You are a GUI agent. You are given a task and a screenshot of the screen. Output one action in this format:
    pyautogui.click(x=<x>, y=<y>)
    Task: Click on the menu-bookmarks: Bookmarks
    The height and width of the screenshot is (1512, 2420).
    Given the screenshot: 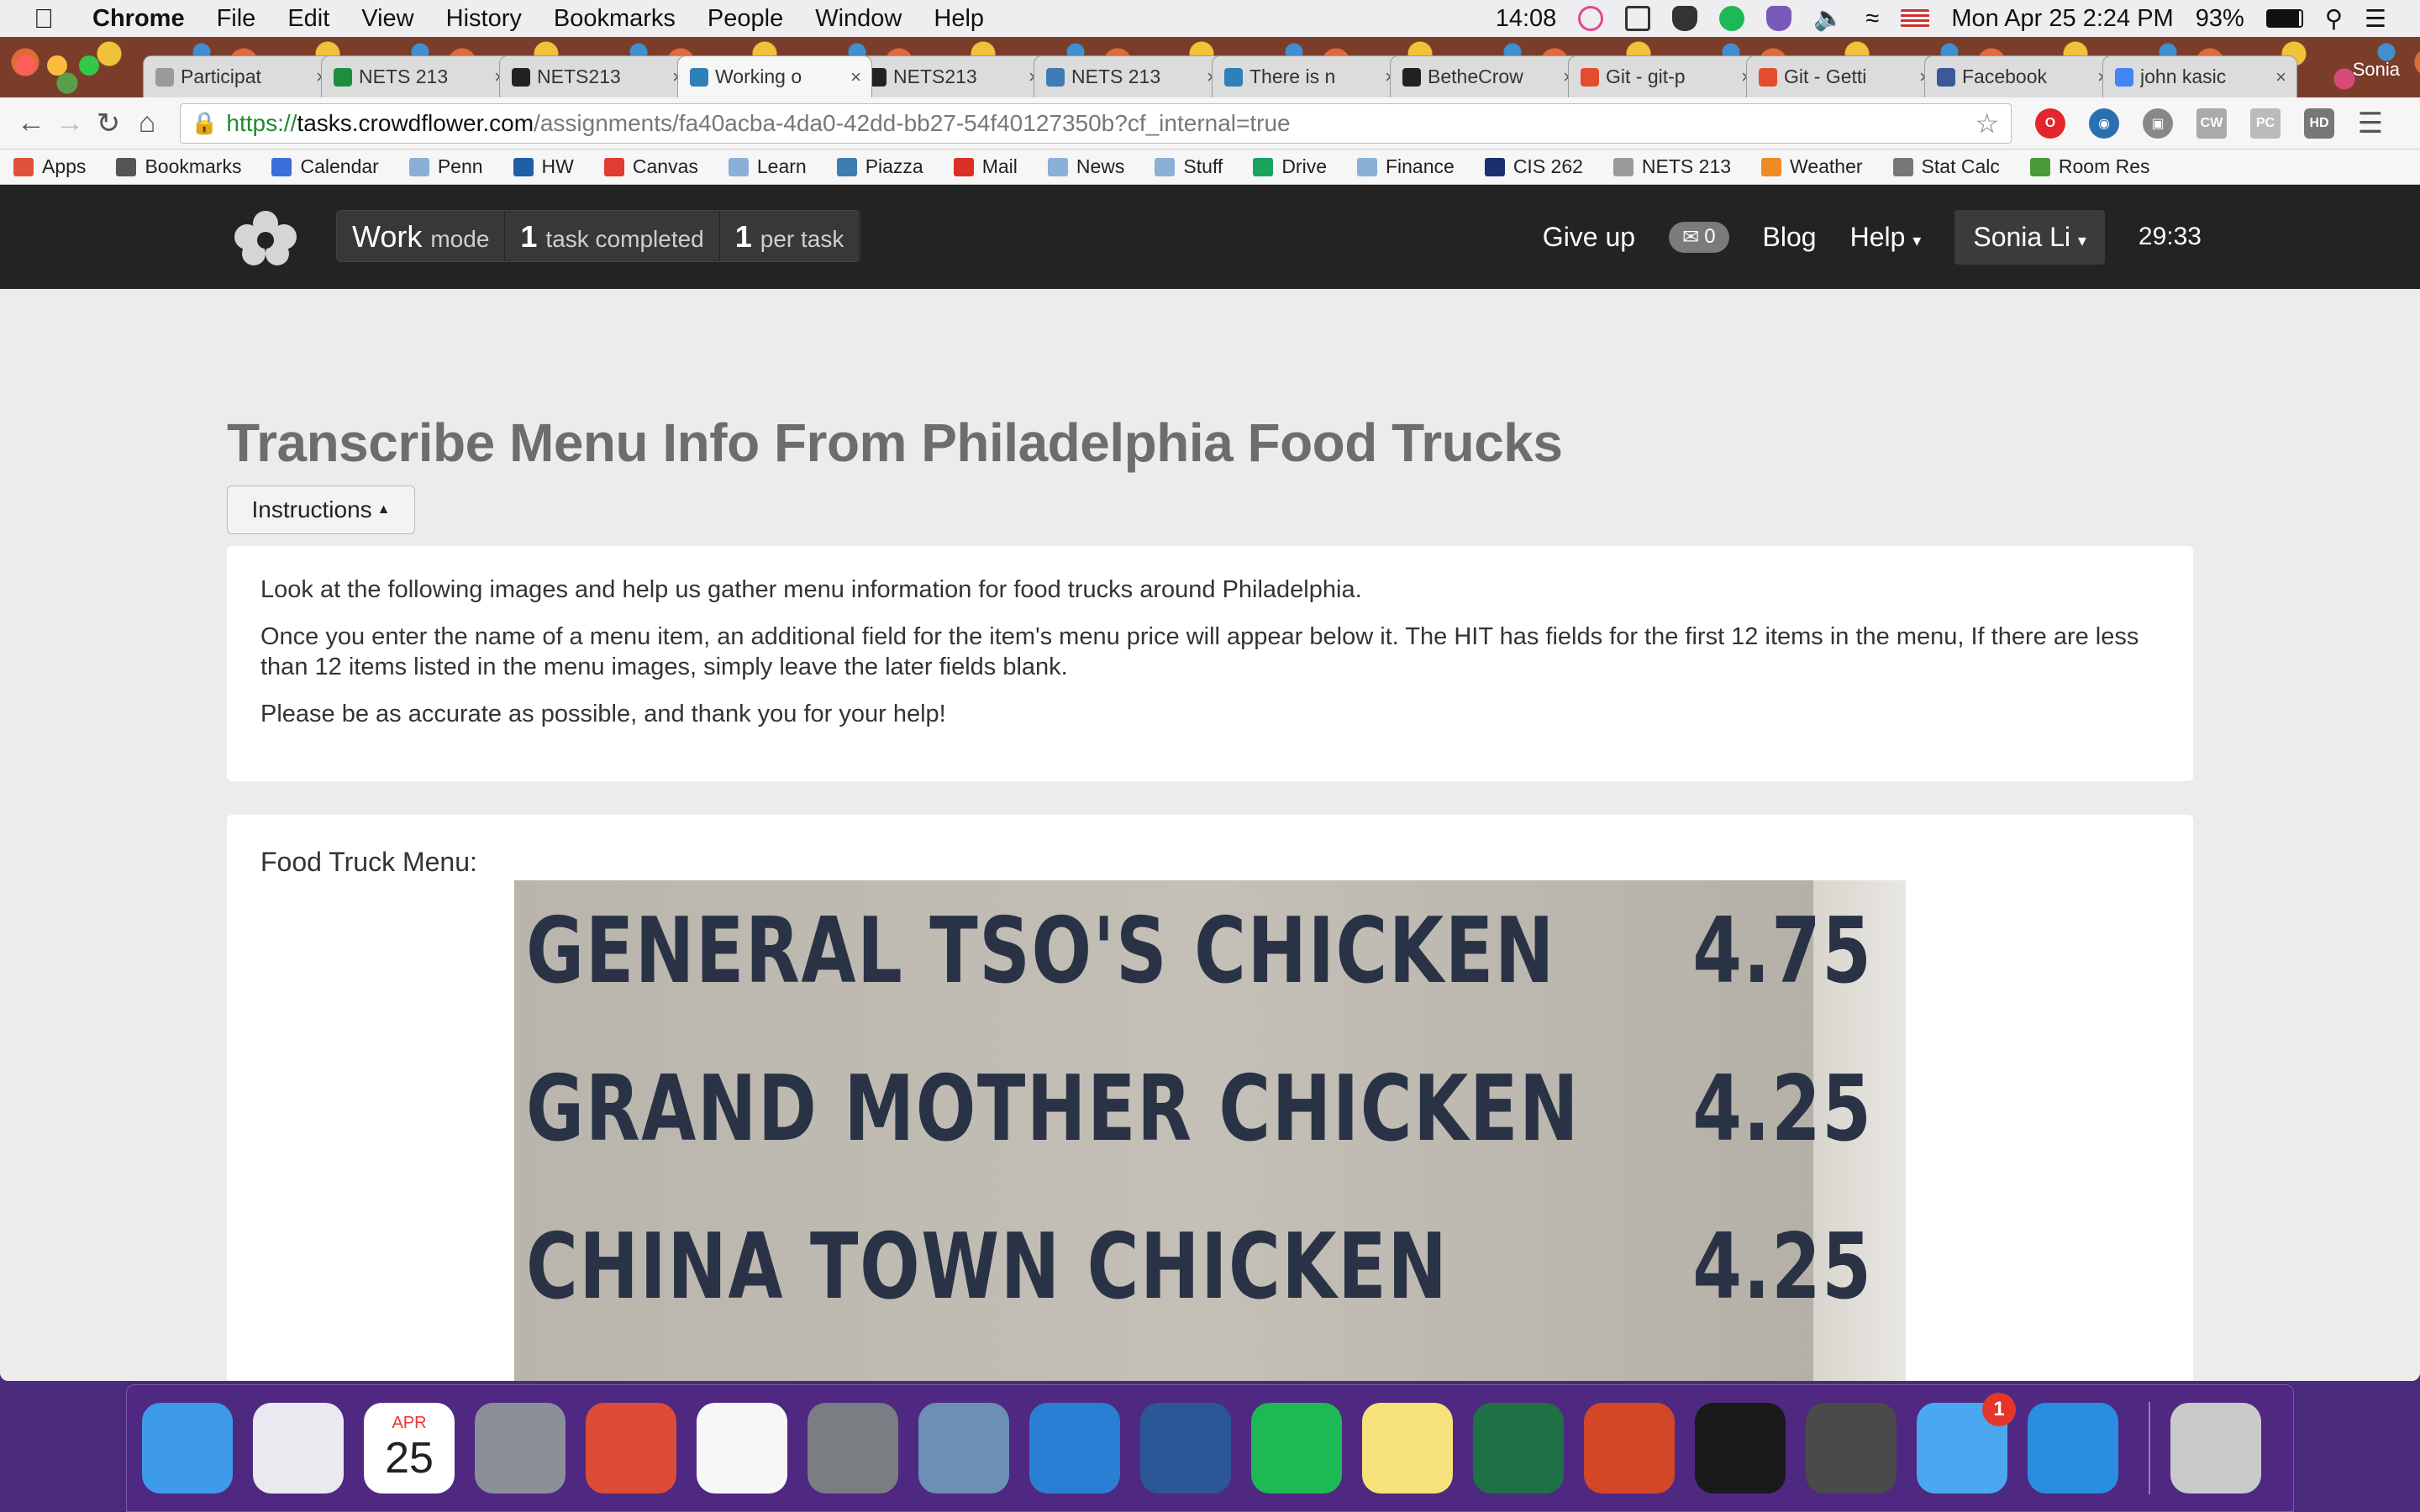 What is the action you would take?
    pyautogui.click(x=615, y=19)
    